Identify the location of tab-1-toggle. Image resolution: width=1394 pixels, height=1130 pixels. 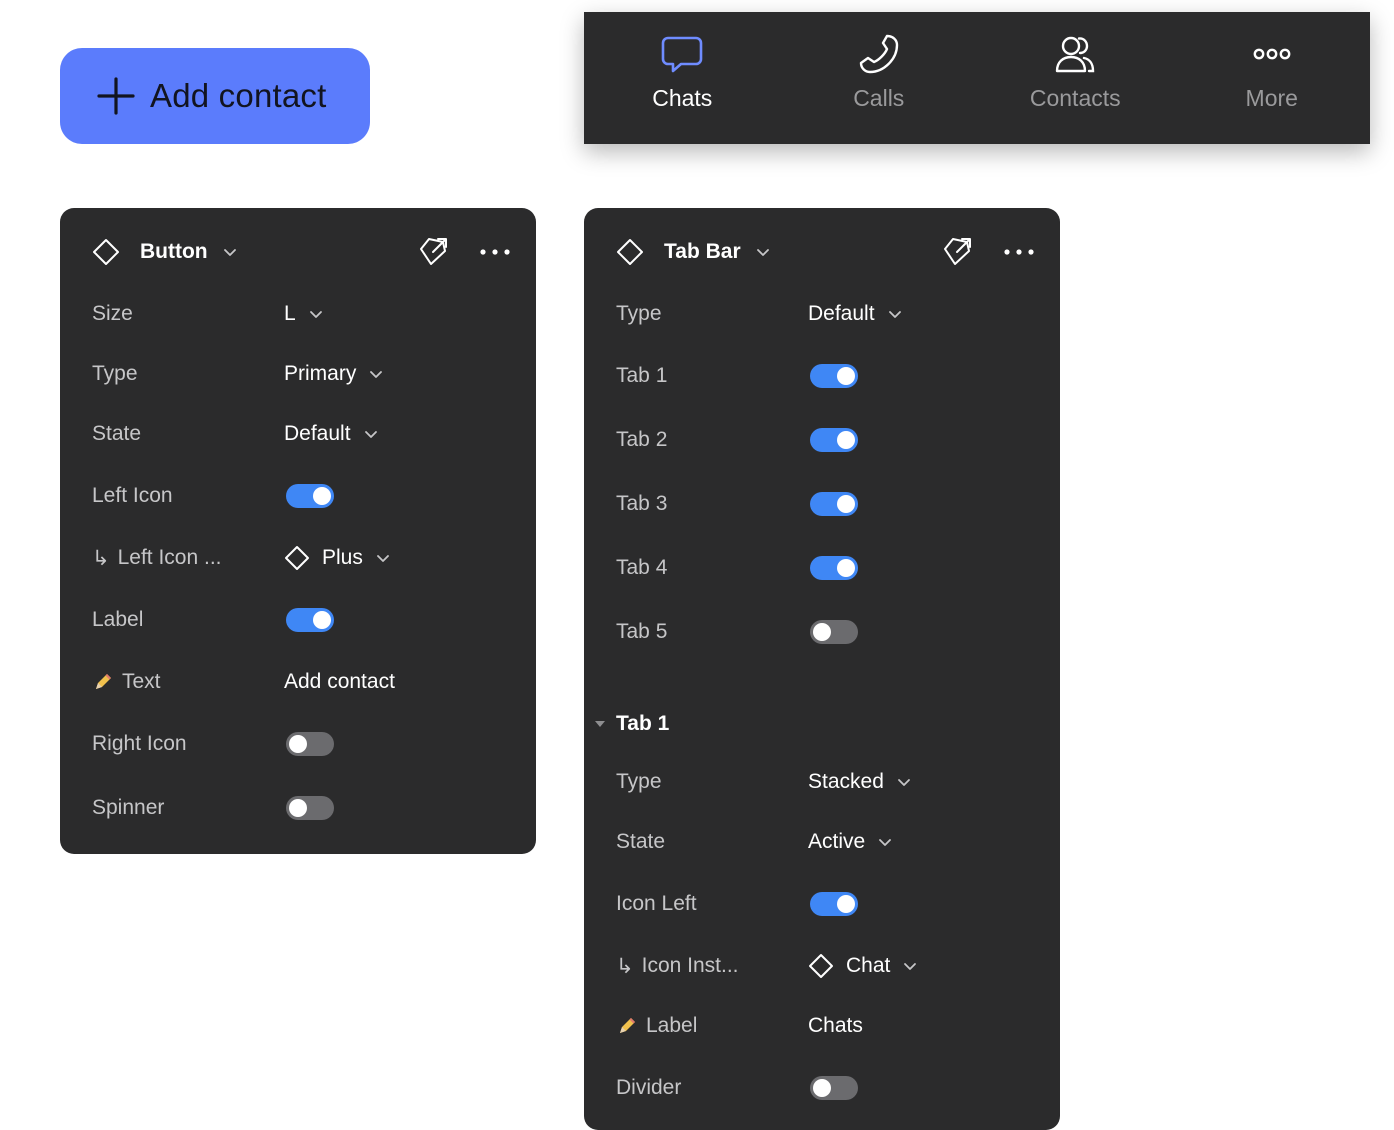
(834, 376).